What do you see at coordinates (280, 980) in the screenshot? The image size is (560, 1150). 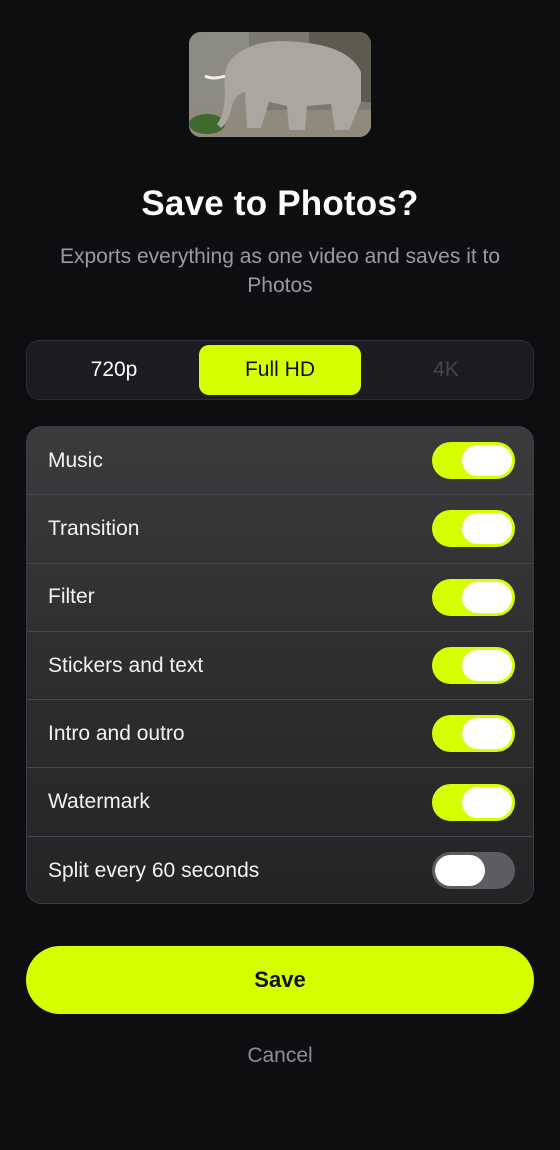 I see `save-button: Save` at bounding box center [280, 980].